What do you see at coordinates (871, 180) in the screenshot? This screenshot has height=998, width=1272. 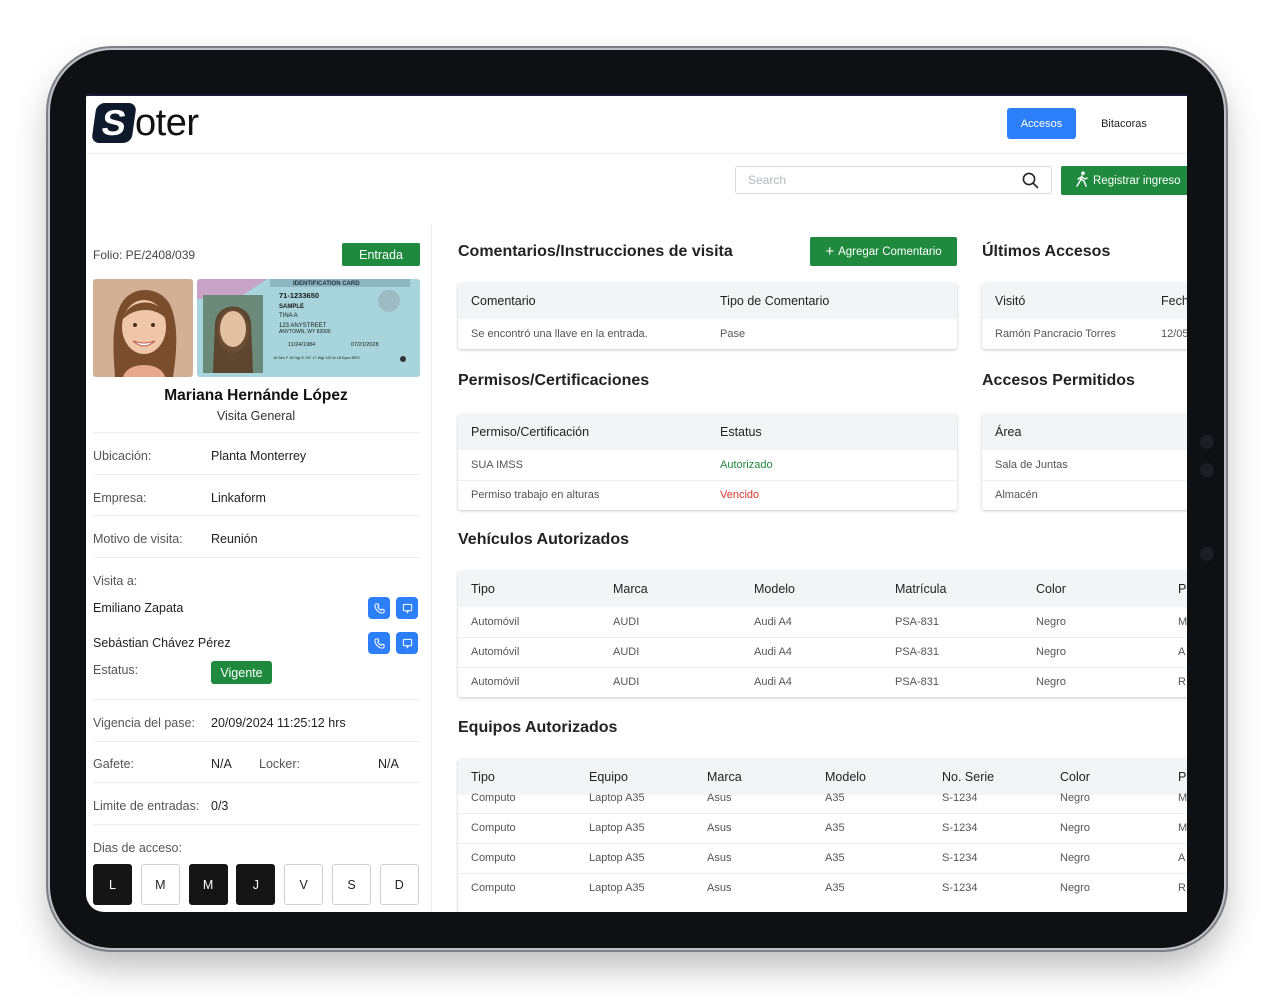 I see `search-input` at bounding box center [871, 180].